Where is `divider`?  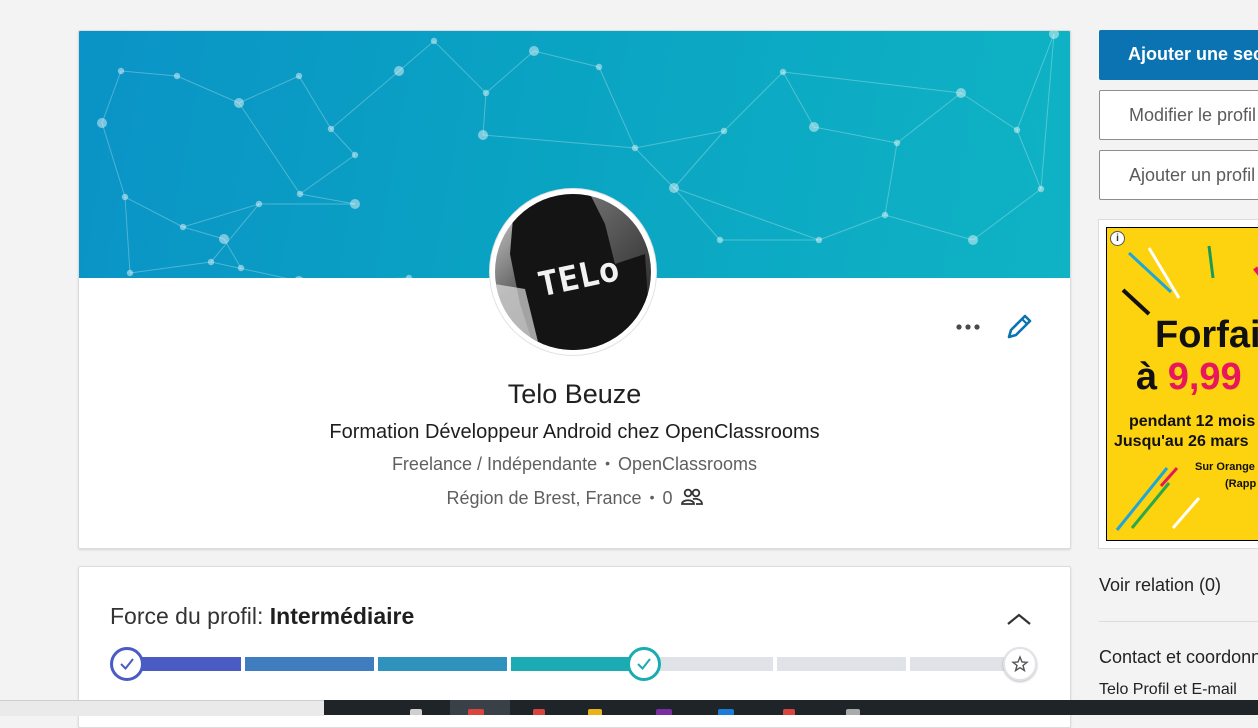
divider is located at coordinates (1178, 621).